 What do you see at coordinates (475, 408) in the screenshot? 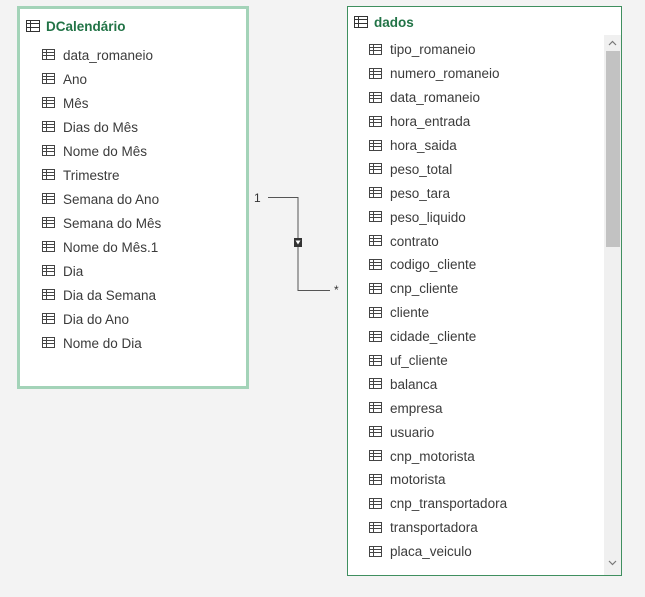
I see `field-item: empresa` at bounding box center [475, 408].